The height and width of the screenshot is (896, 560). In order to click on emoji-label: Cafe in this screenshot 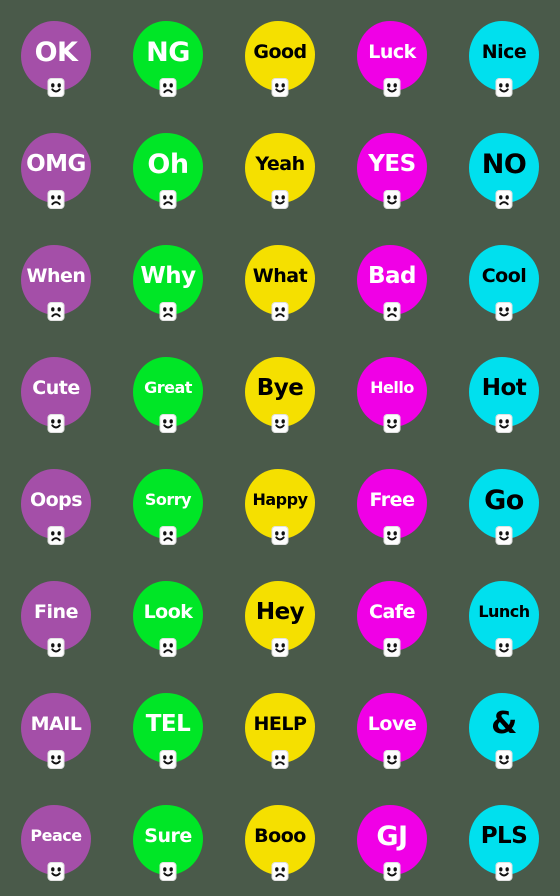, I will do `click(392, 611)`.